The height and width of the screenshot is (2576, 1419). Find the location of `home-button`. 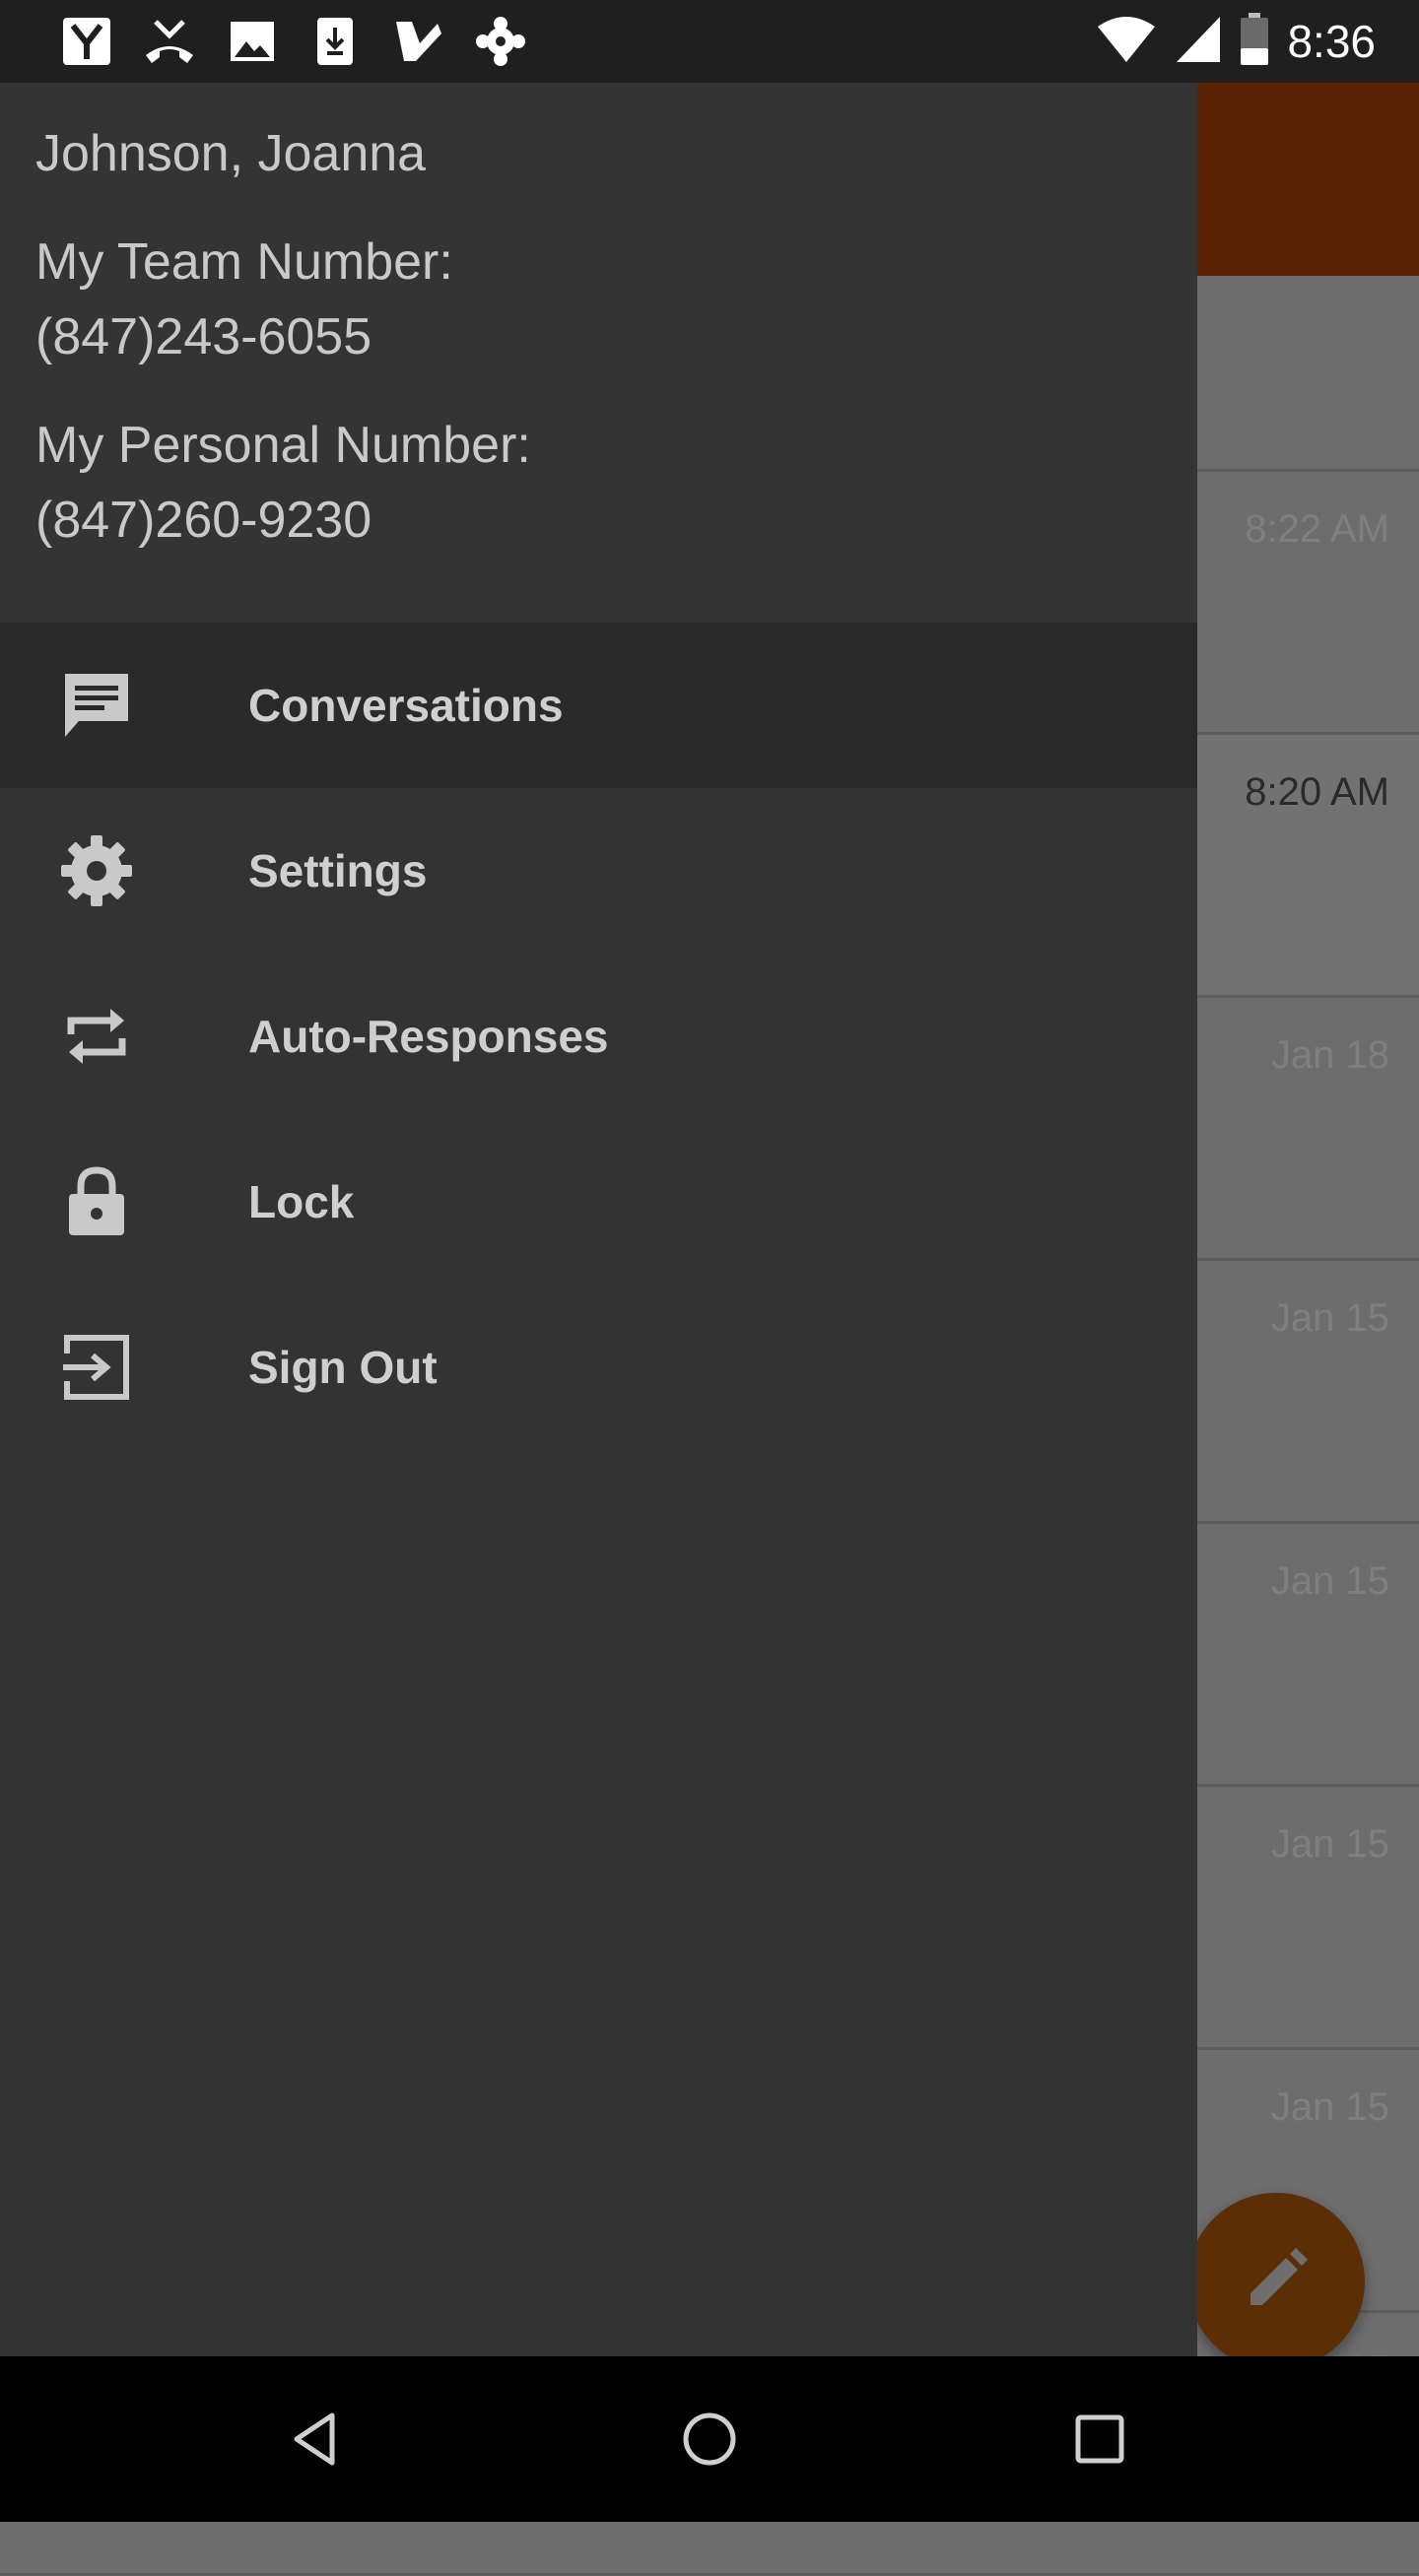

home-button is located at coordinates (709, 2439).